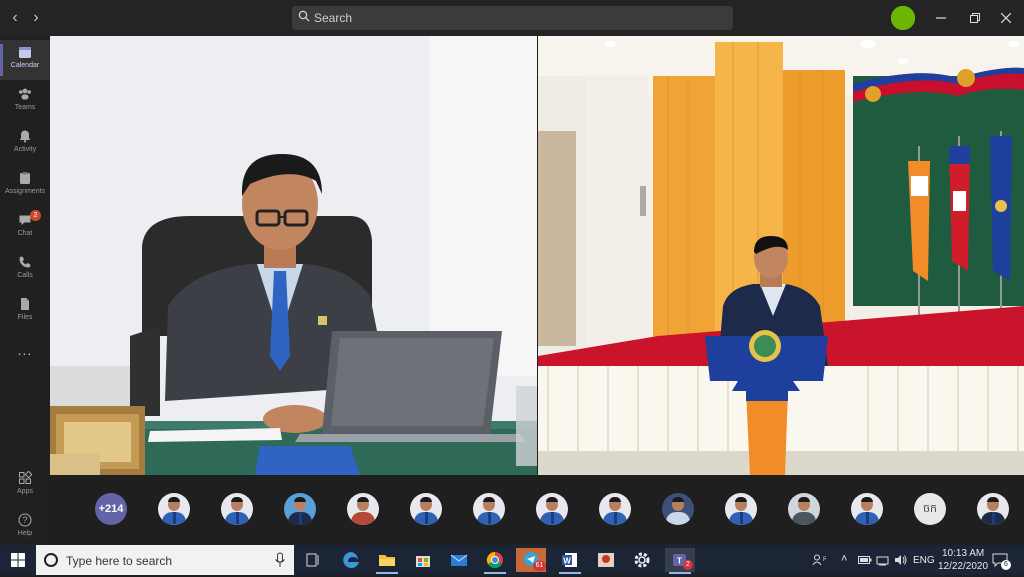  Describe the element at coordinates (459, 560) in the screenshot. I see `mail-icon` at that location.